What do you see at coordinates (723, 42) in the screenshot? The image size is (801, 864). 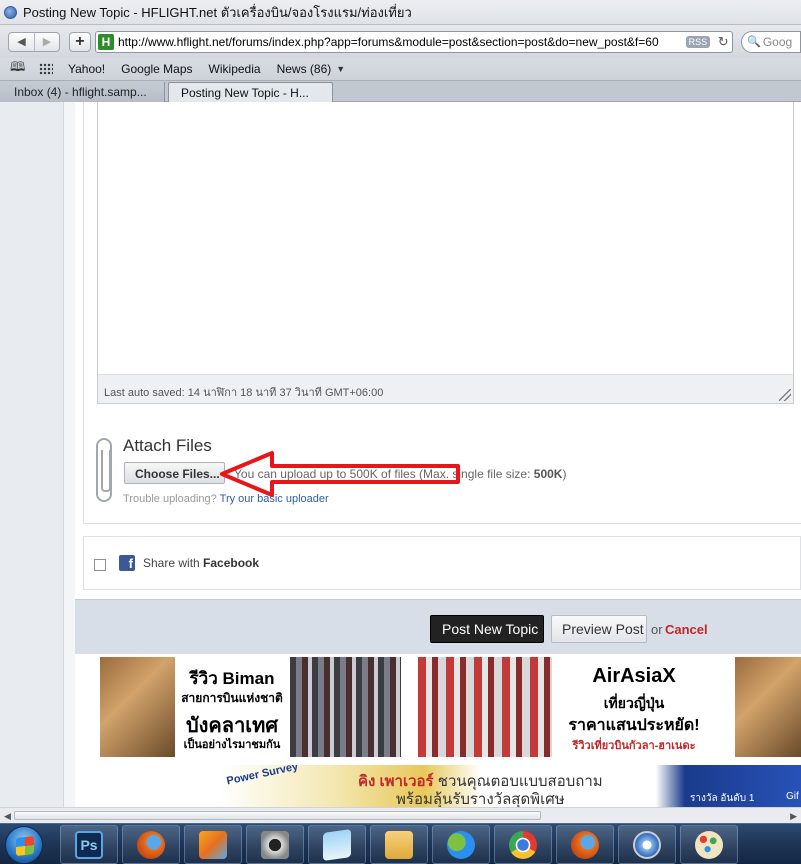 I see `reload-icon: ↻` at bounding box center [723, 42].